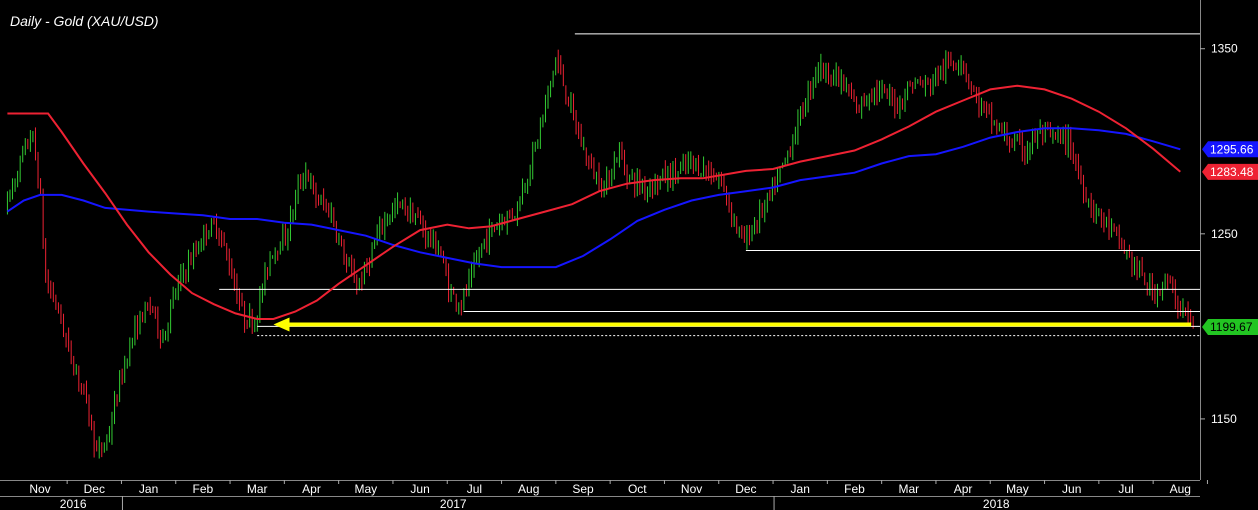  Describe the element at coordinates (453, 503) in the screenshot. I see `year-label: 2017` at that location.